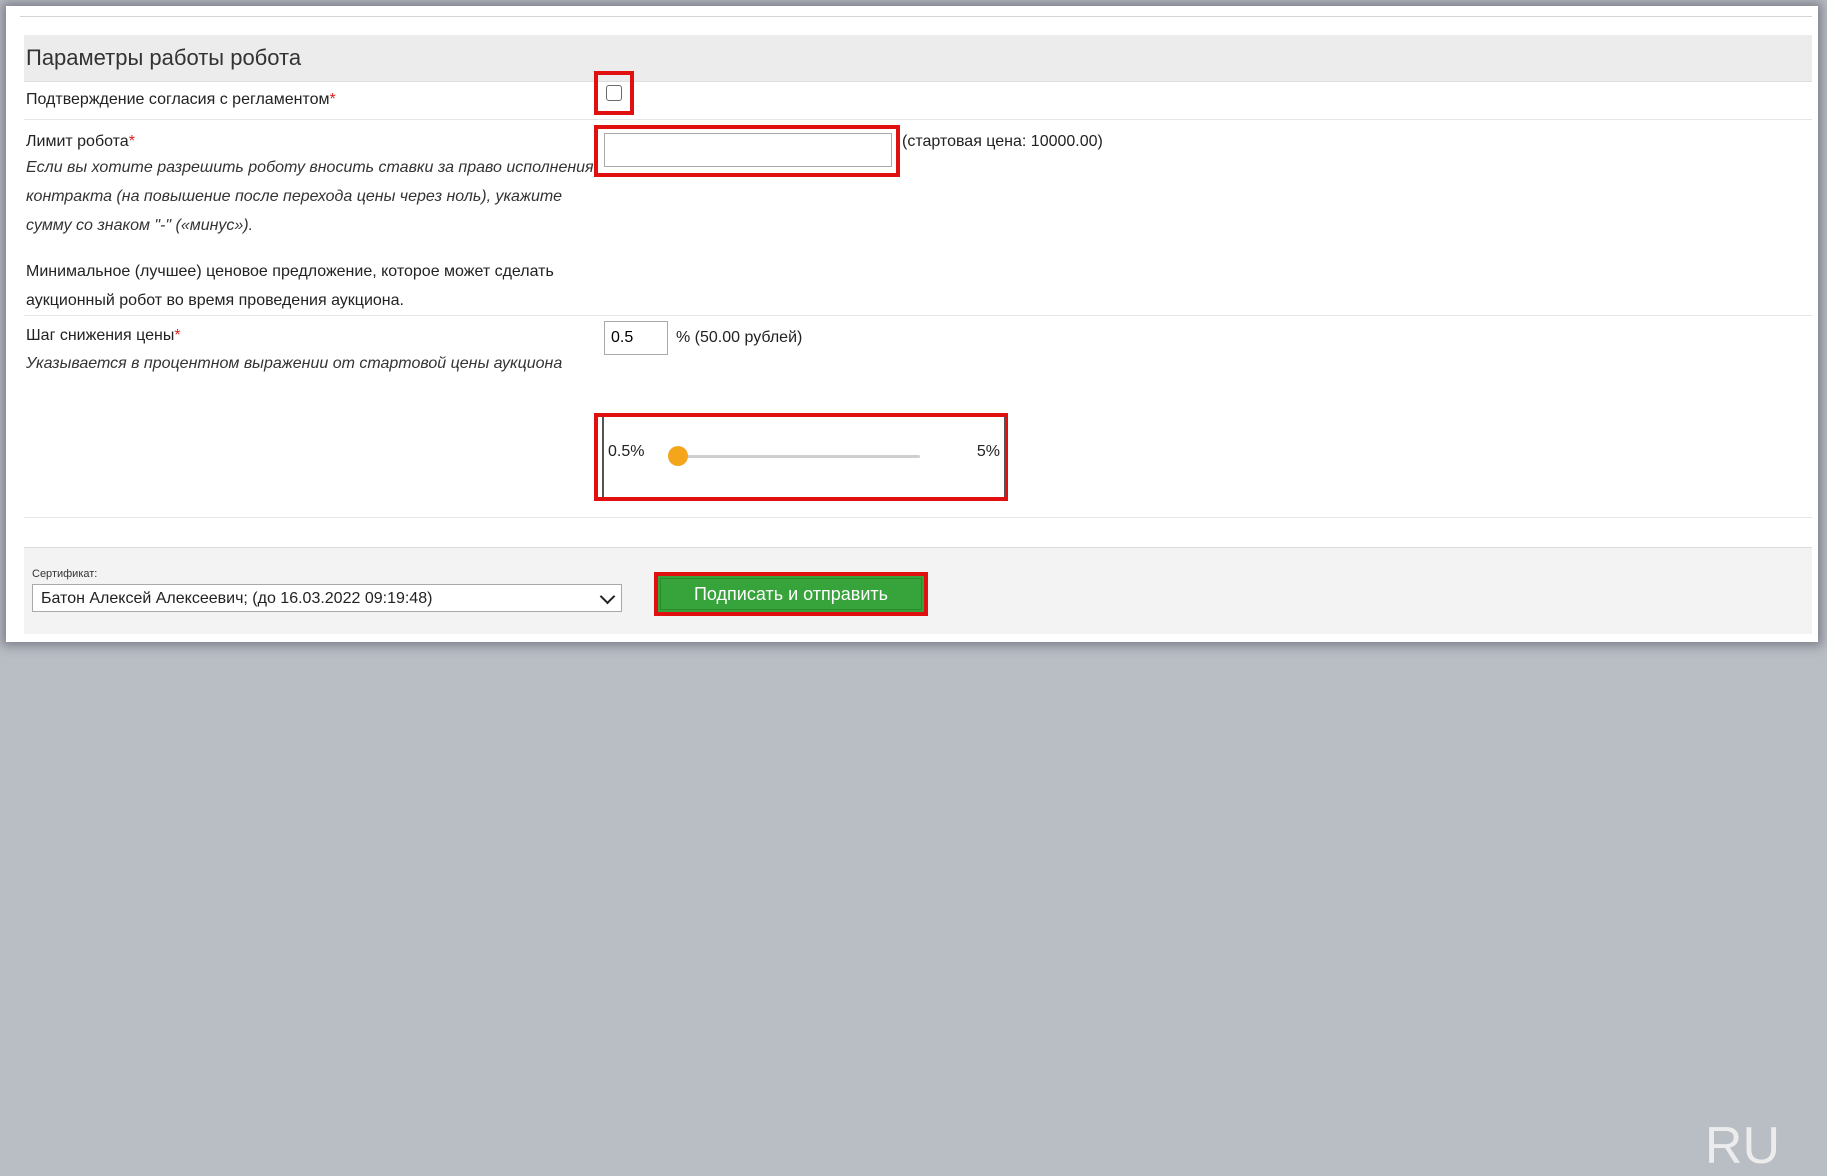  Describe the element at coordinates (614, 93) in the screenshot. I see `consent-checkbox` at that location.